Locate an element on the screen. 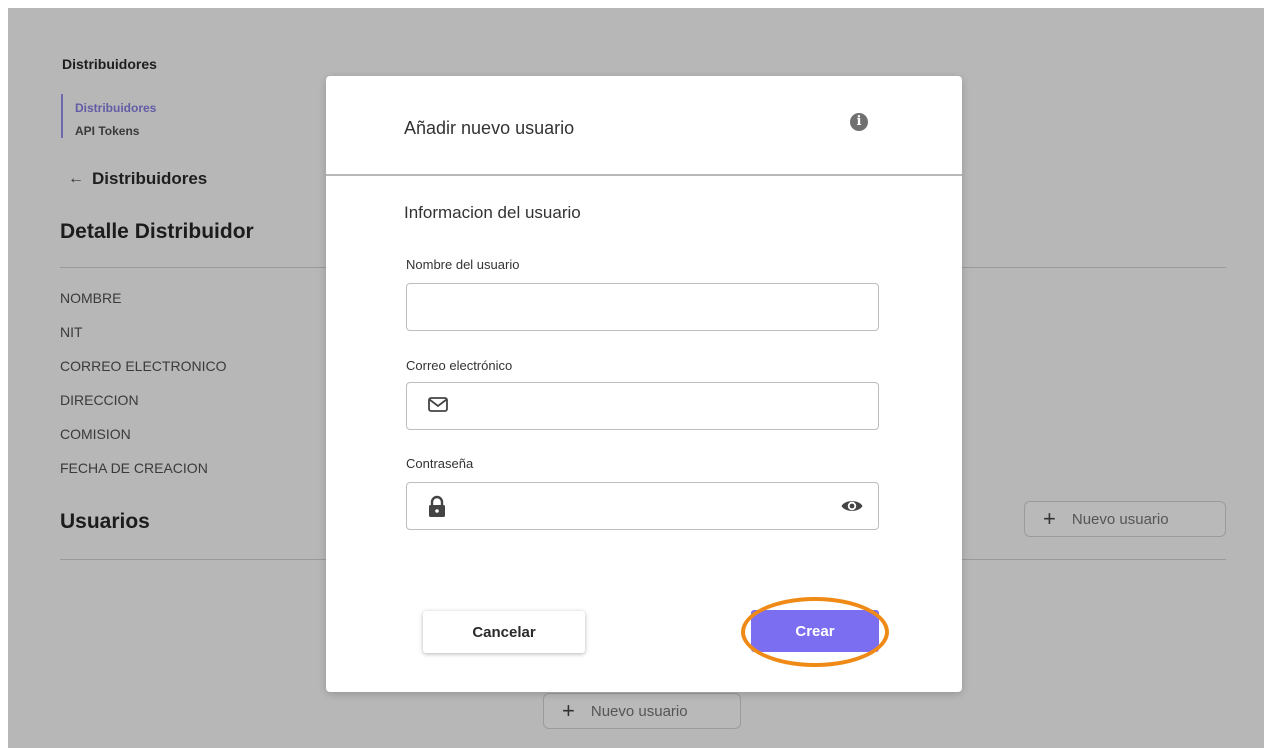 This screenshot has width=1264, height=748. lock-icon is located at coordinates (437, 509).